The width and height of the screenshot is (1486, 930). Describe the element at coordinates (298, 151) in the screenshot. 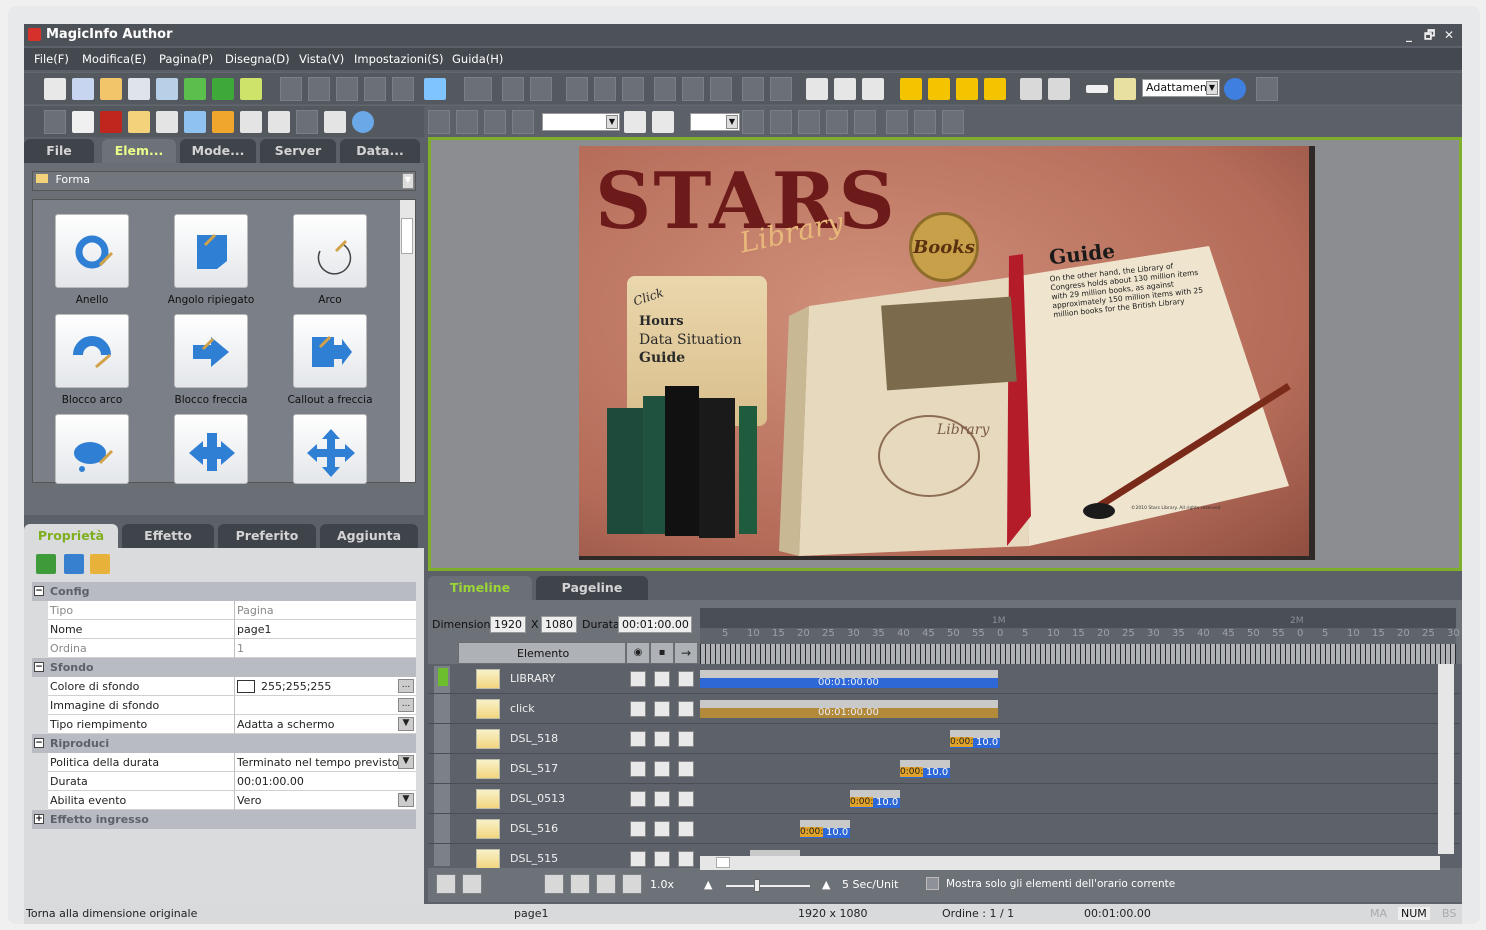

I see `tab-server: Server` at that location.